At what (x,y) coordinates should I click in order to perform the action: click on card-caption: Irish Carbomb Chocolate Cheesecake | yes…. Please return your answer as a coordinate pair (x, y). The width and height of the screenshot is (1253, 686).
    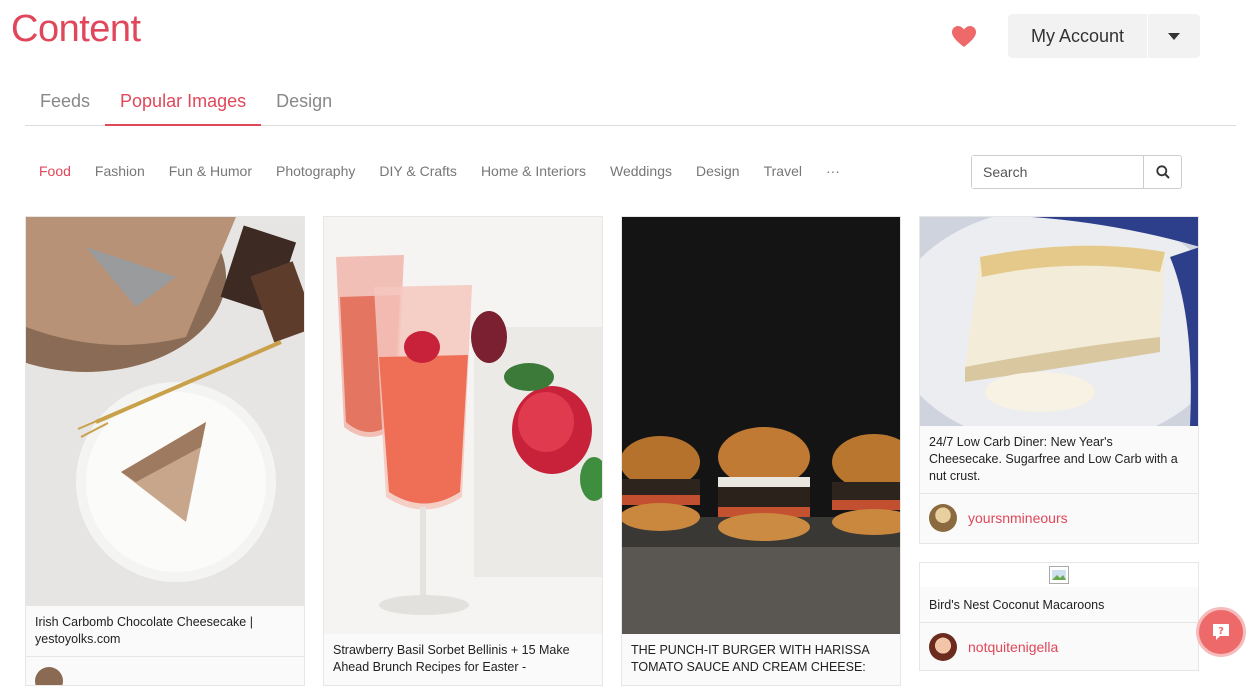
    Looking at the image, I should click on (165, 631).